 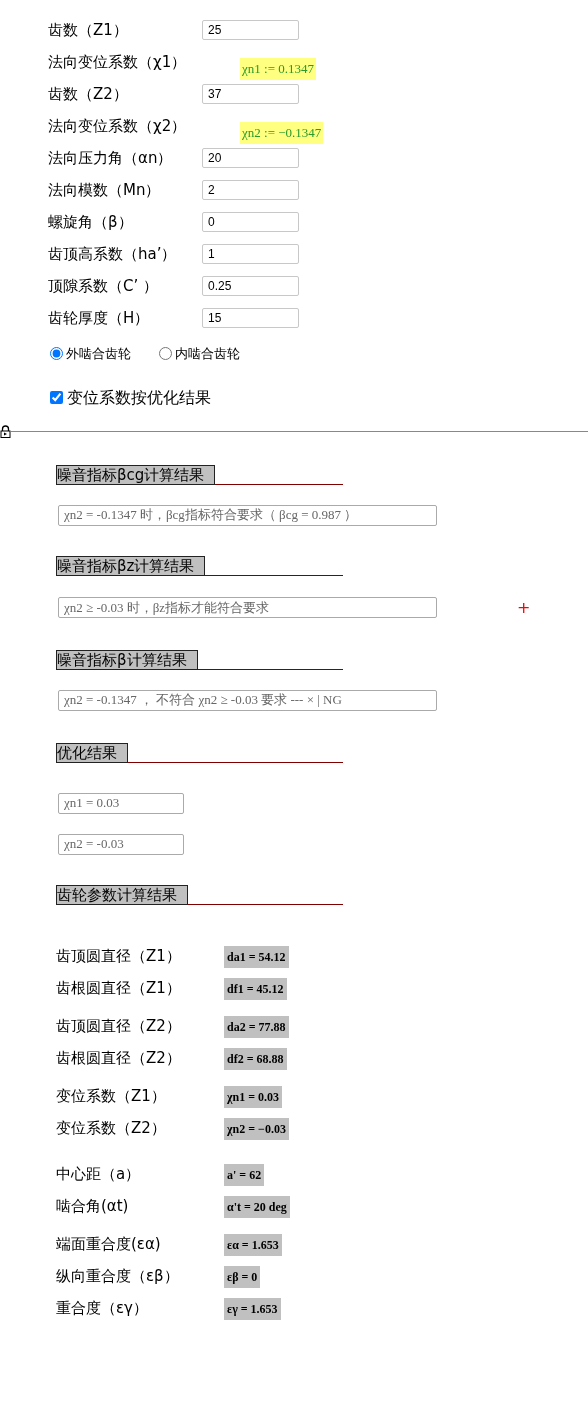 I want to click on section-heading: 优化结果, so click(x=92, y=752).